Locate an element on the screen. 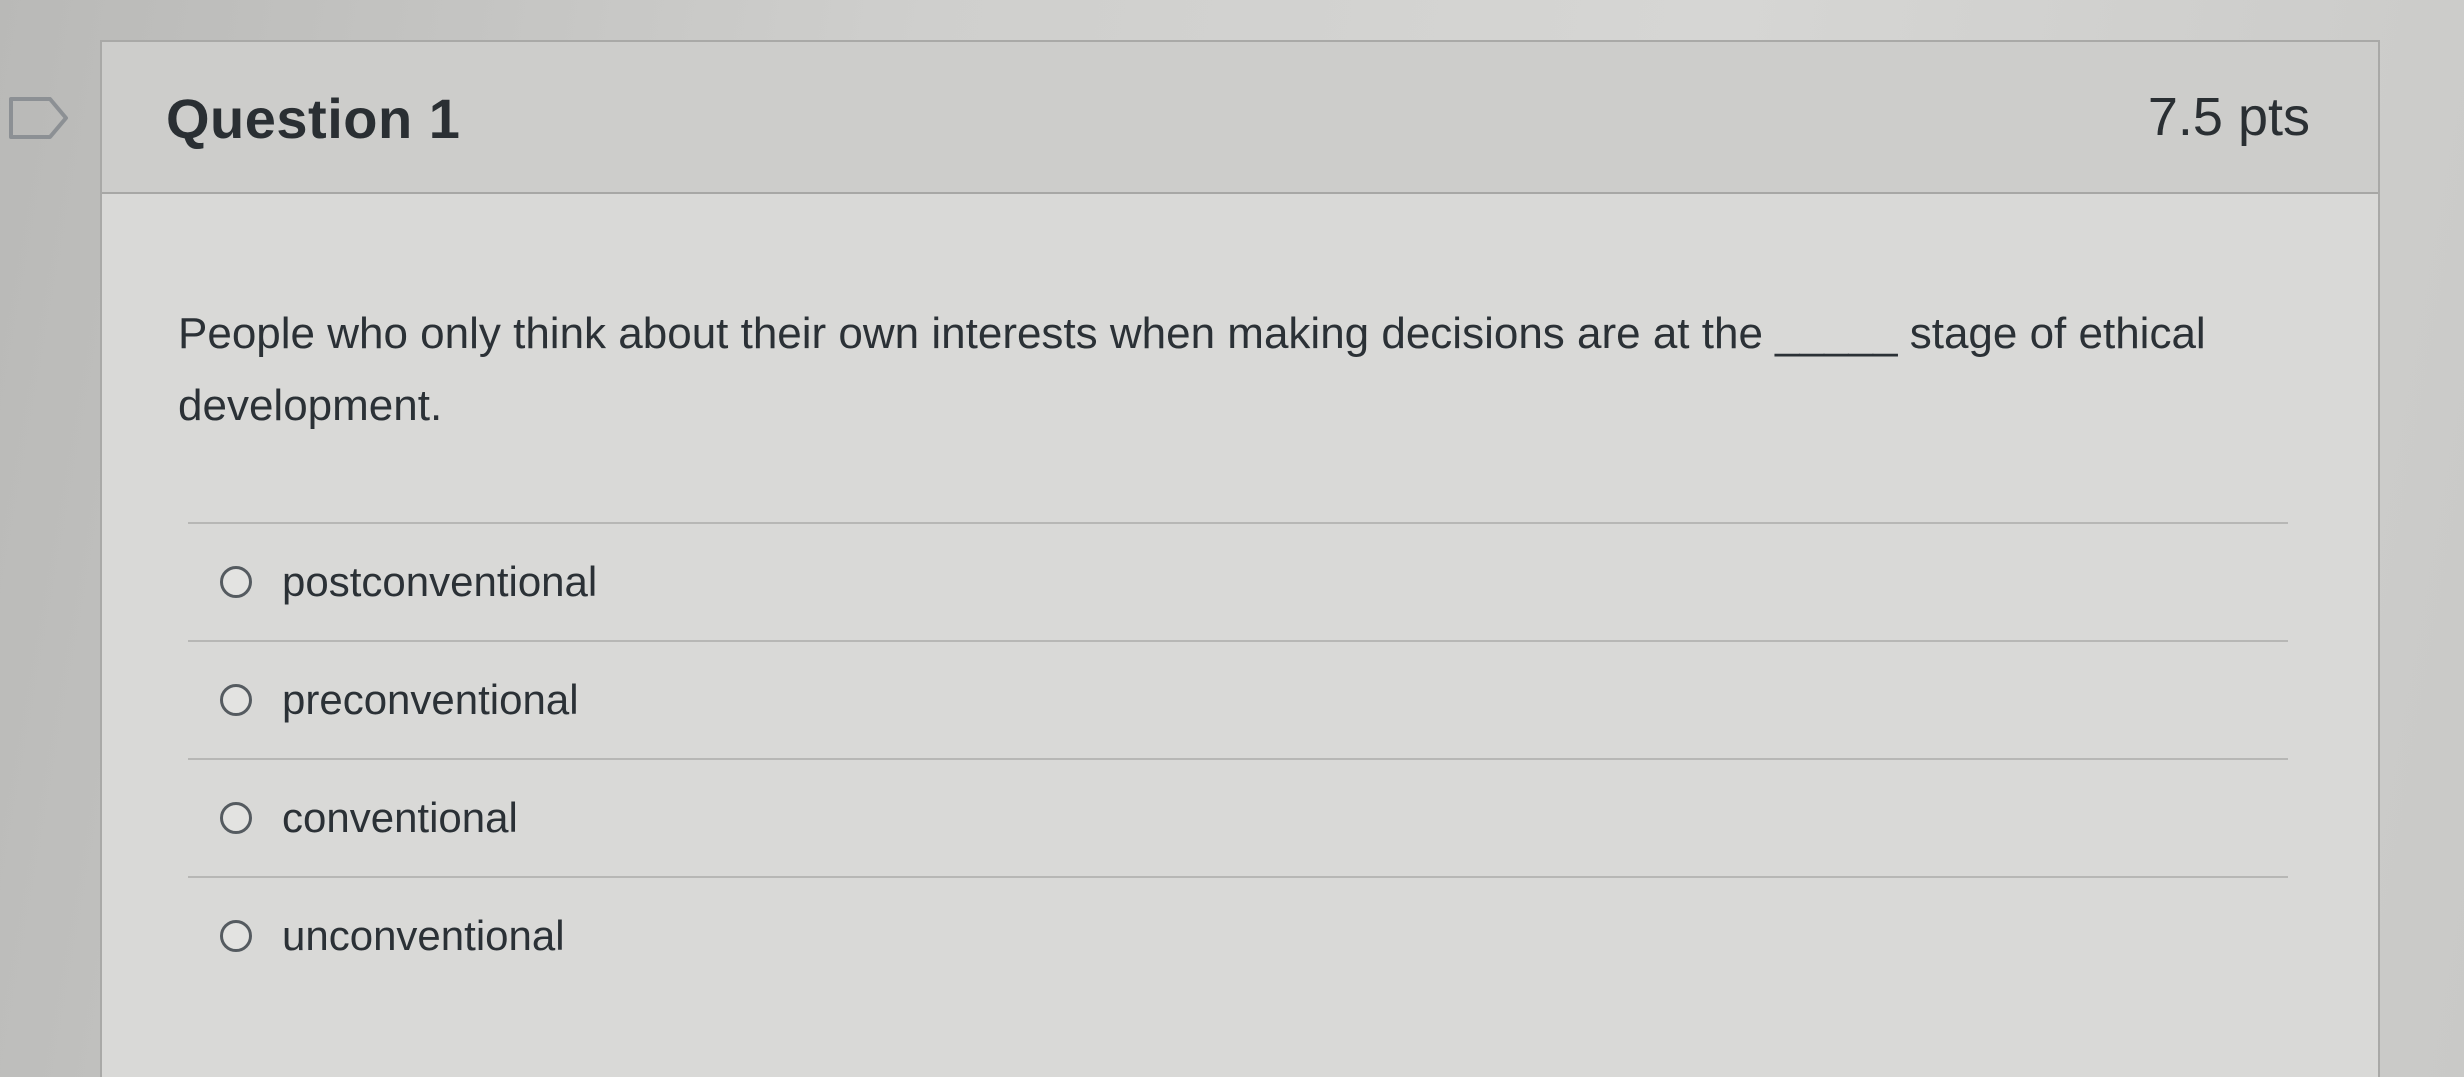 The width and height of the screenshot is (2464, 1077). answer-option: preconventional is located at coordinates (1238, 699).